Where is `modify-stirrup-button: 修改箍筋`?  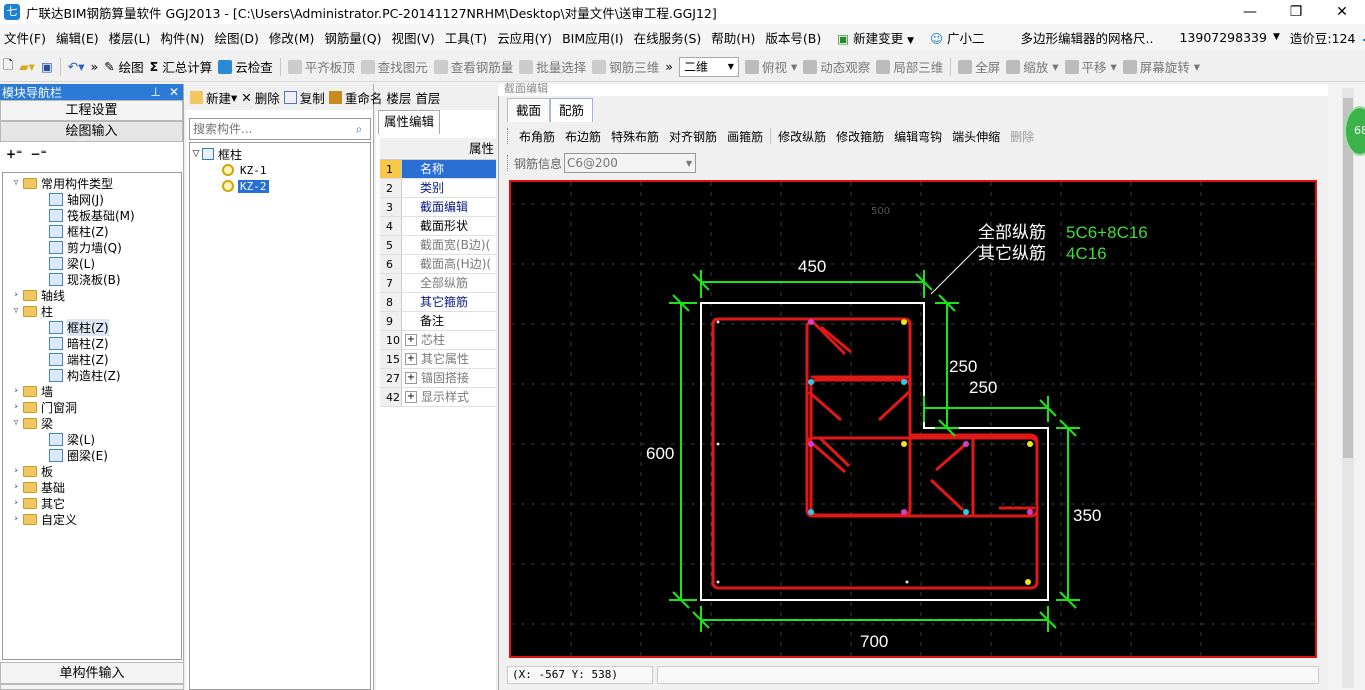 modify-stirrup-button: 修改箍筋 is located at coordinates (860, 136).